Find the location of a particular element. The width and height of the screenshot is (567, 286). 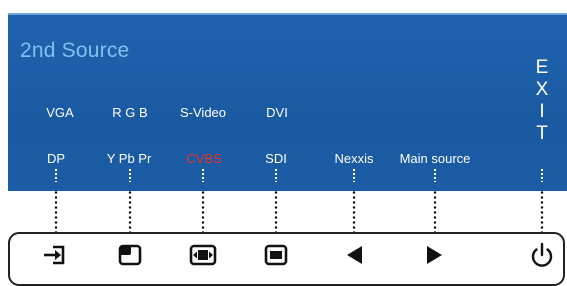

sdi-marker is located at coordinates (276, 175).